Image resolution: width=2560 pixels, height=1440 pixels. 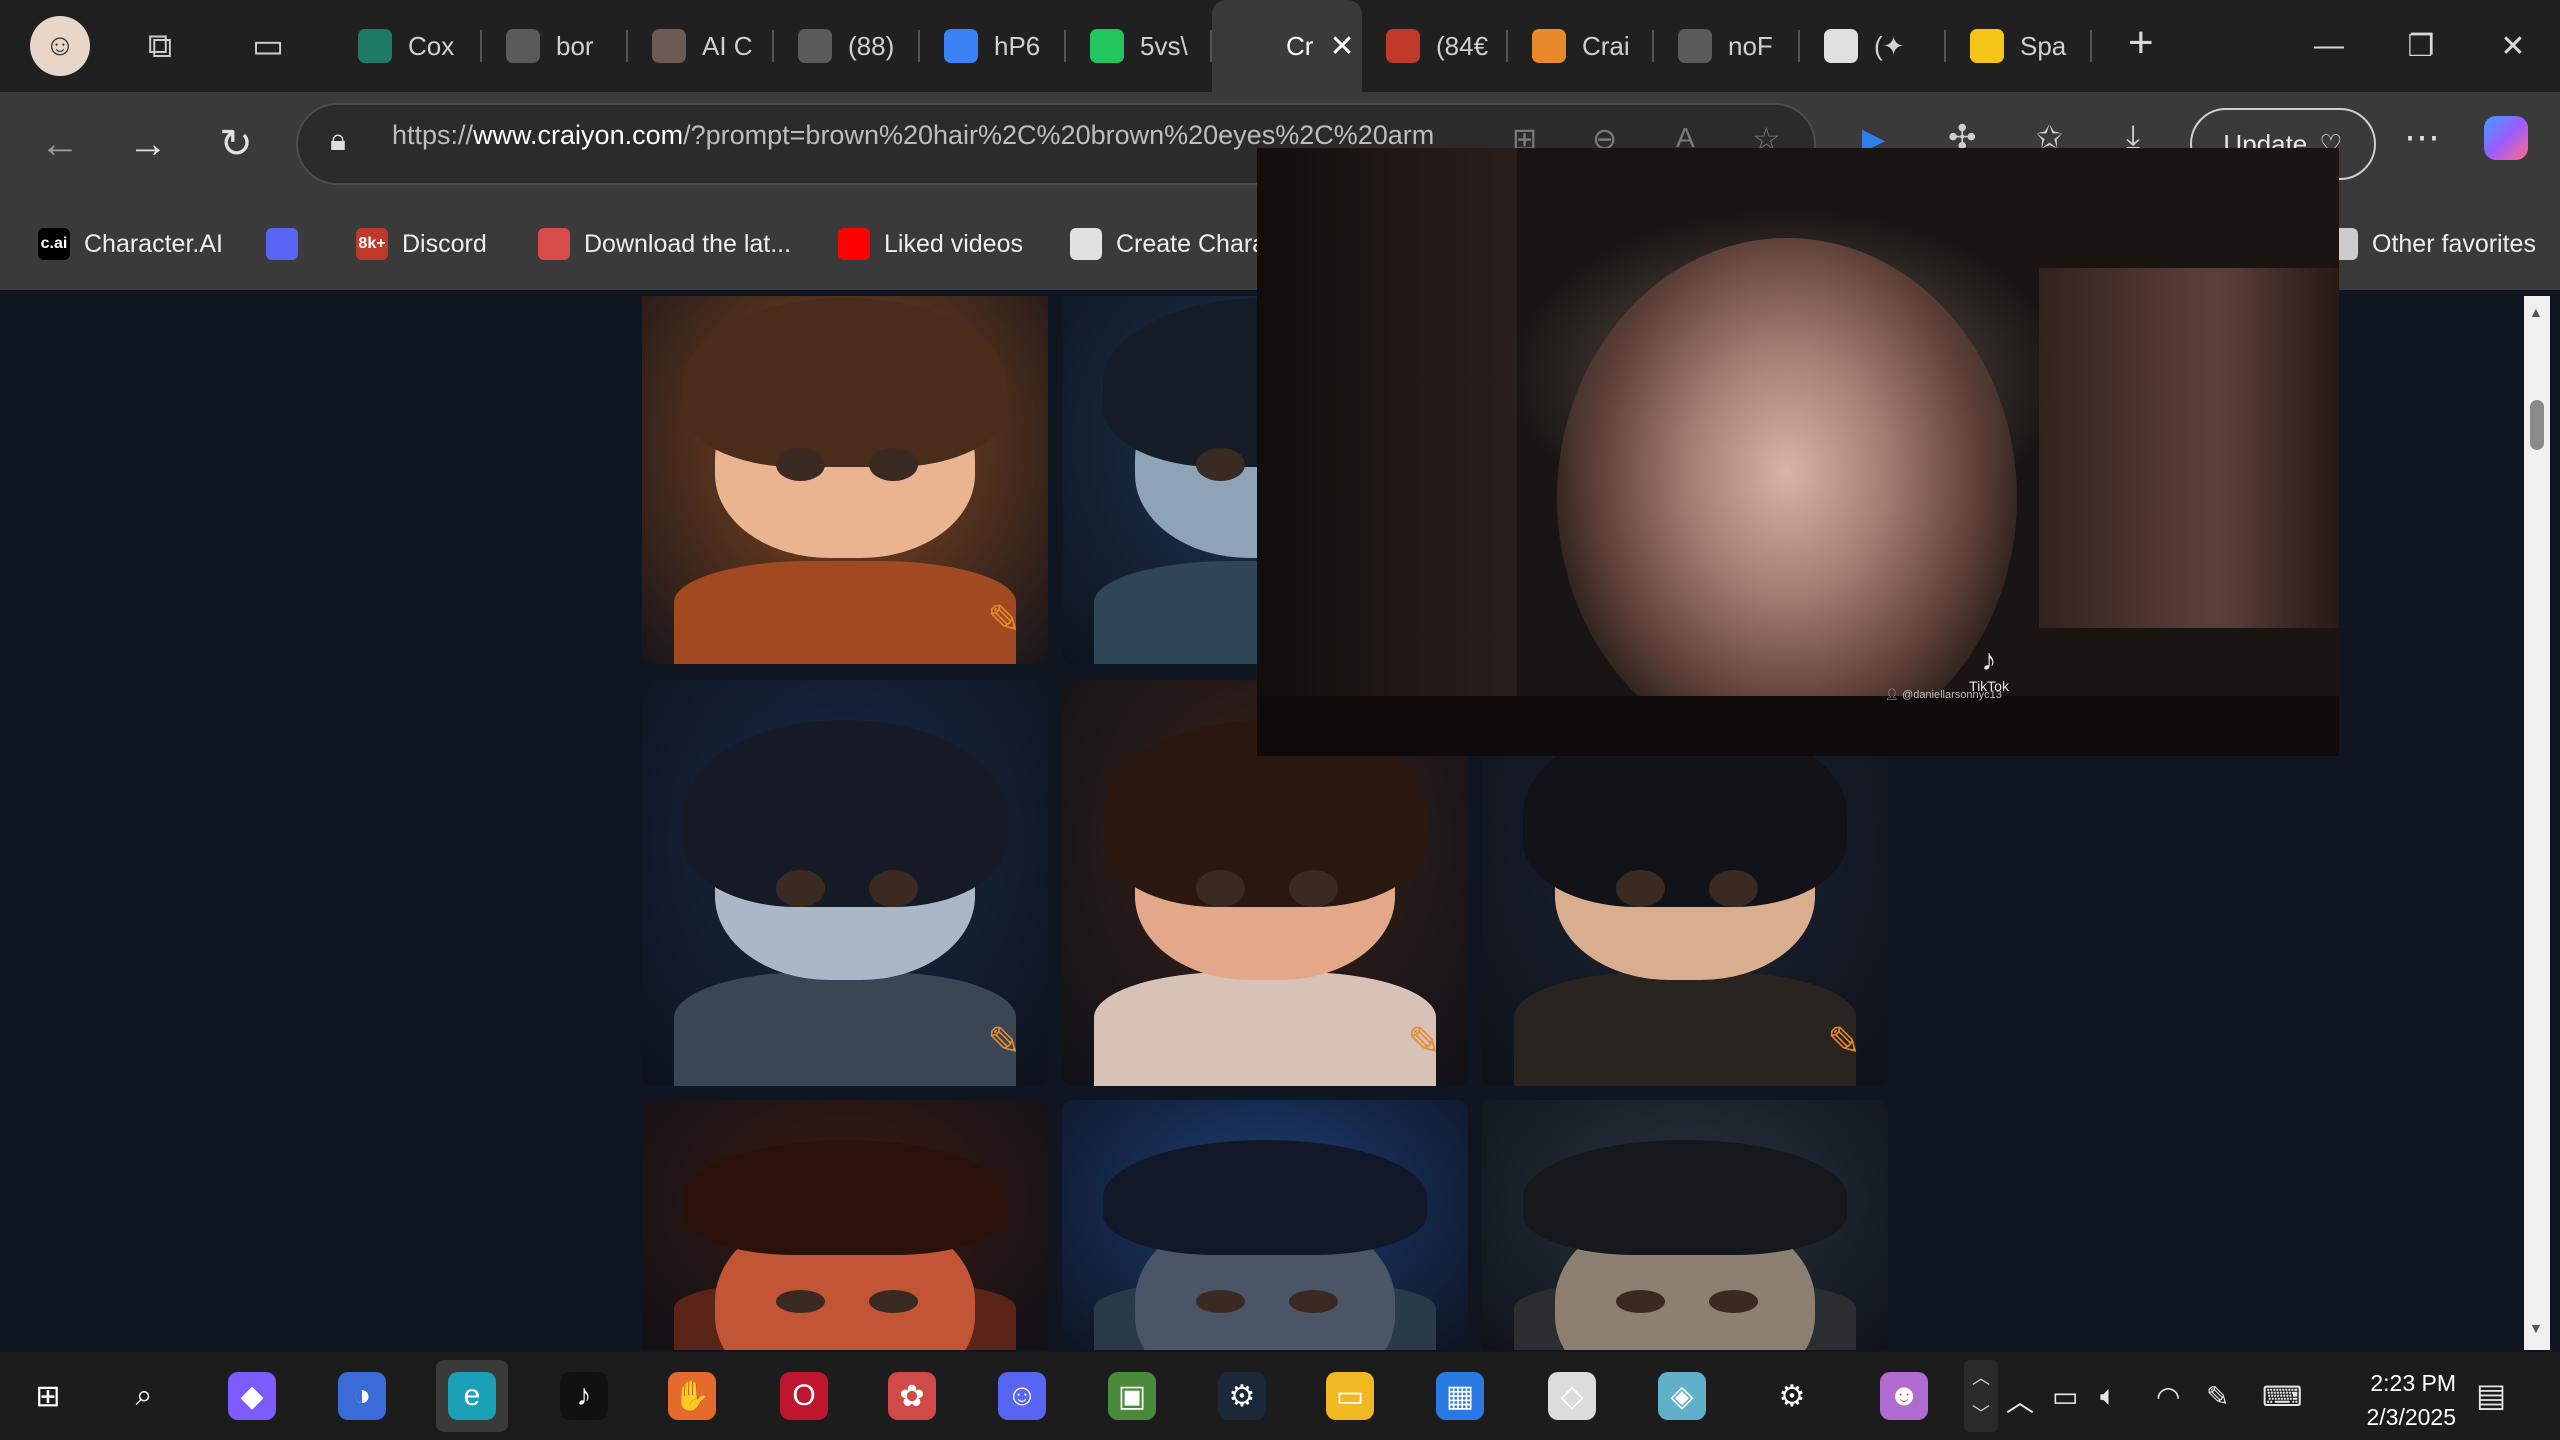 I want to click on minecraft-app: ▣, so click(x=1132, y=1396).